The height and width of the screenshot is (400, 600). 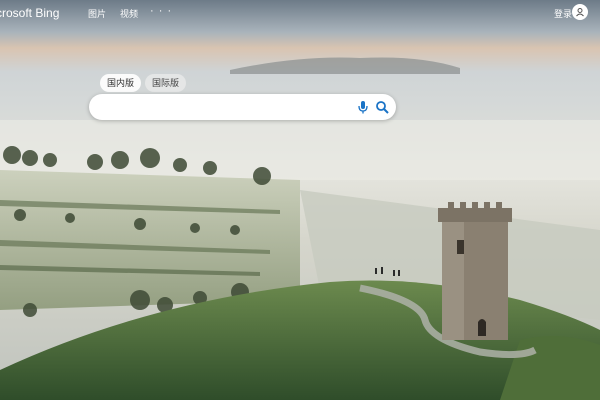 I want to click on user-icon, so click(x=580, y=12).